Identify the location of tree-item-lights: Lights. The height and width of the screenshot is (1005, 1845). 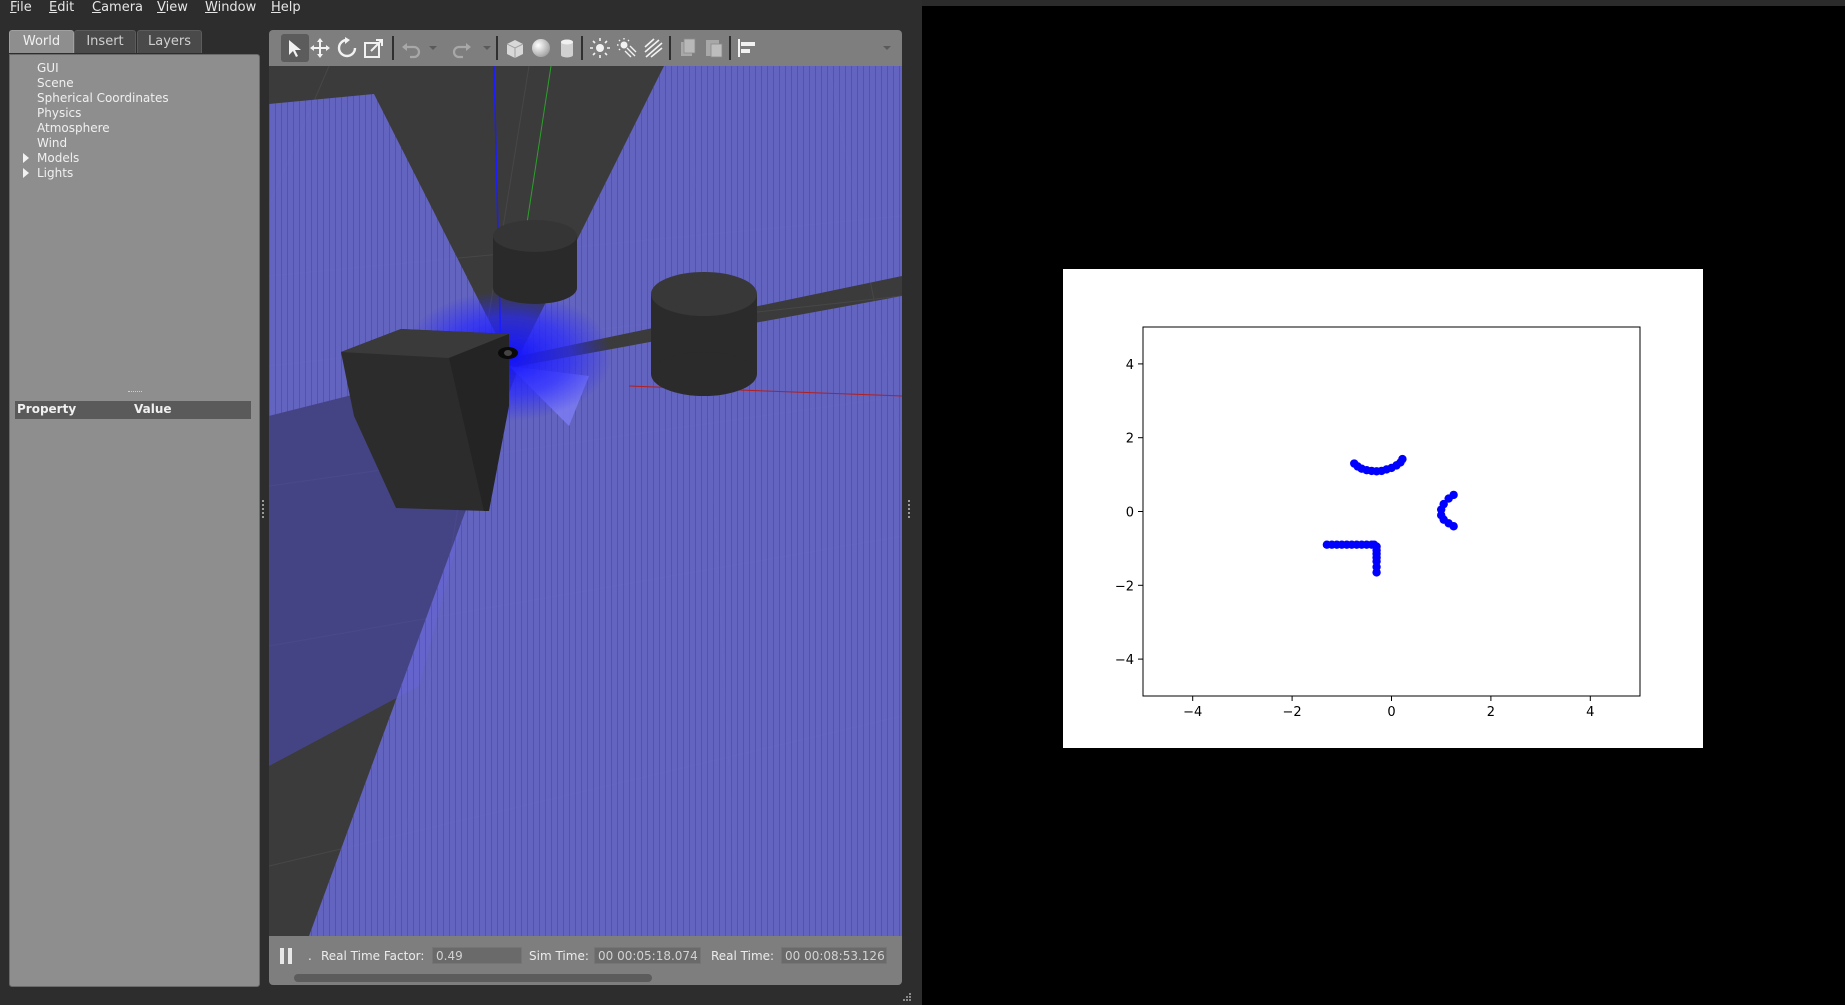
(55, 173).